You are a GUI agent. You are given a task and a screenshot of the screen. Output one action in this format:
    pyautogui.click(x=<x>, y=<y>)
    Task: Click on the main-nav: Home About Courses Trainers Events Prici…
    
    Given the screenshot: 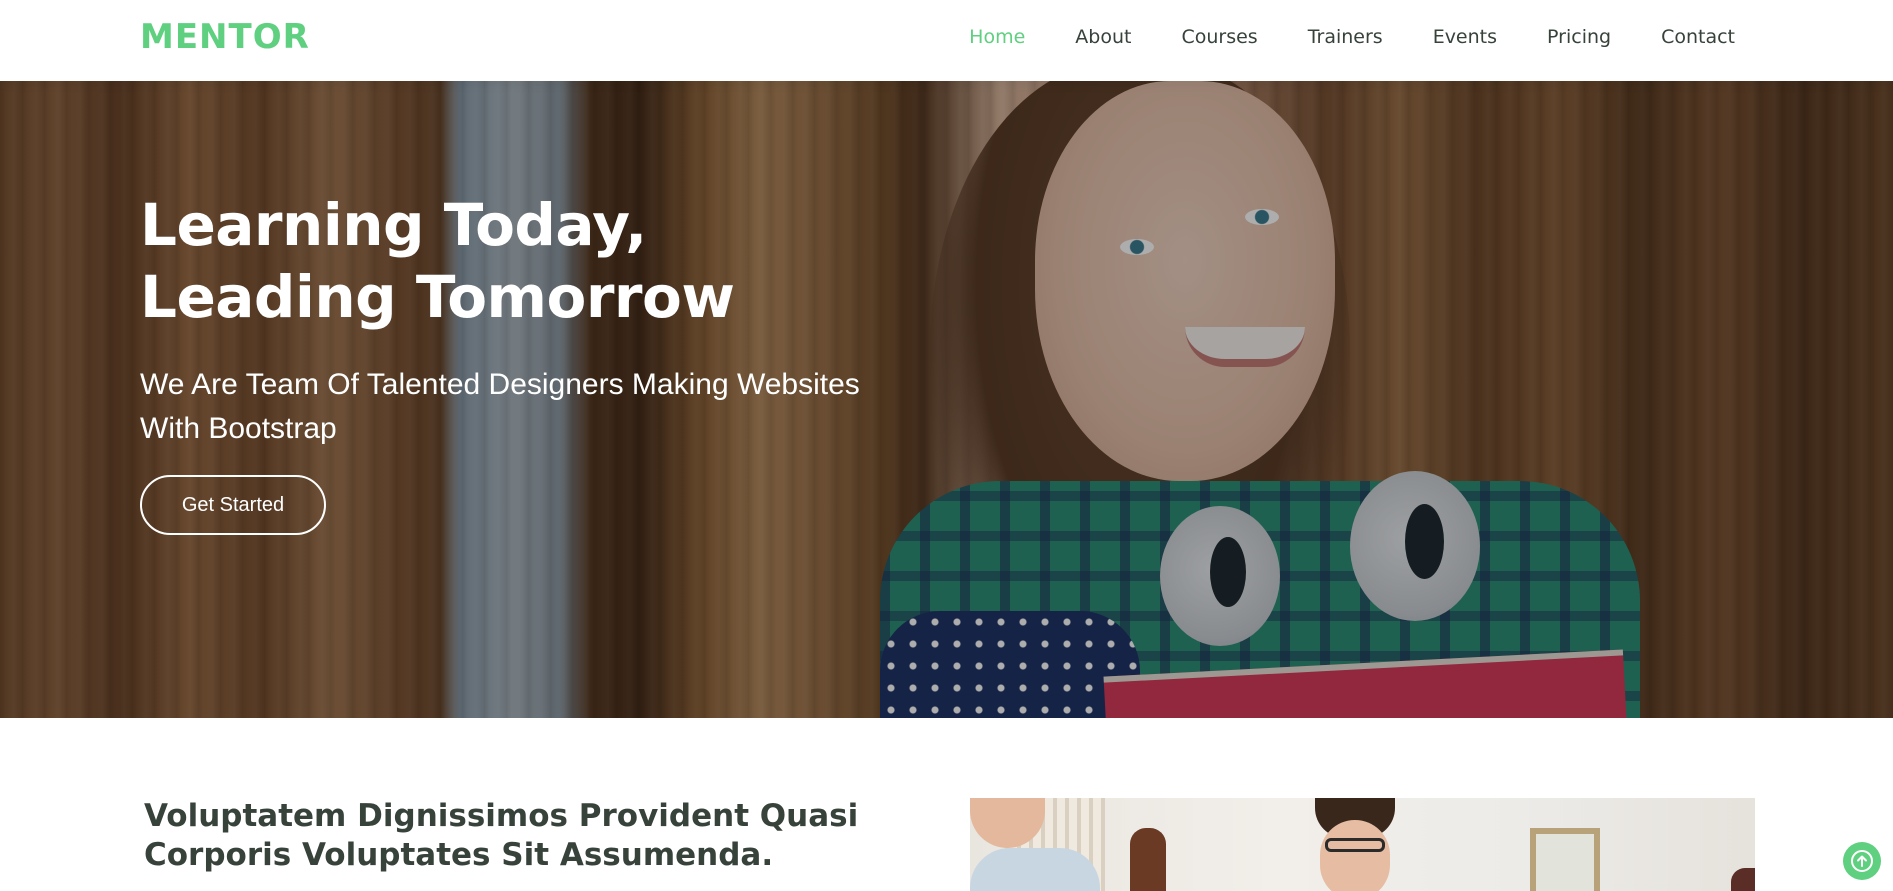 What is the action you would take?
    pyautogui.click(x=1327, y=37)
    